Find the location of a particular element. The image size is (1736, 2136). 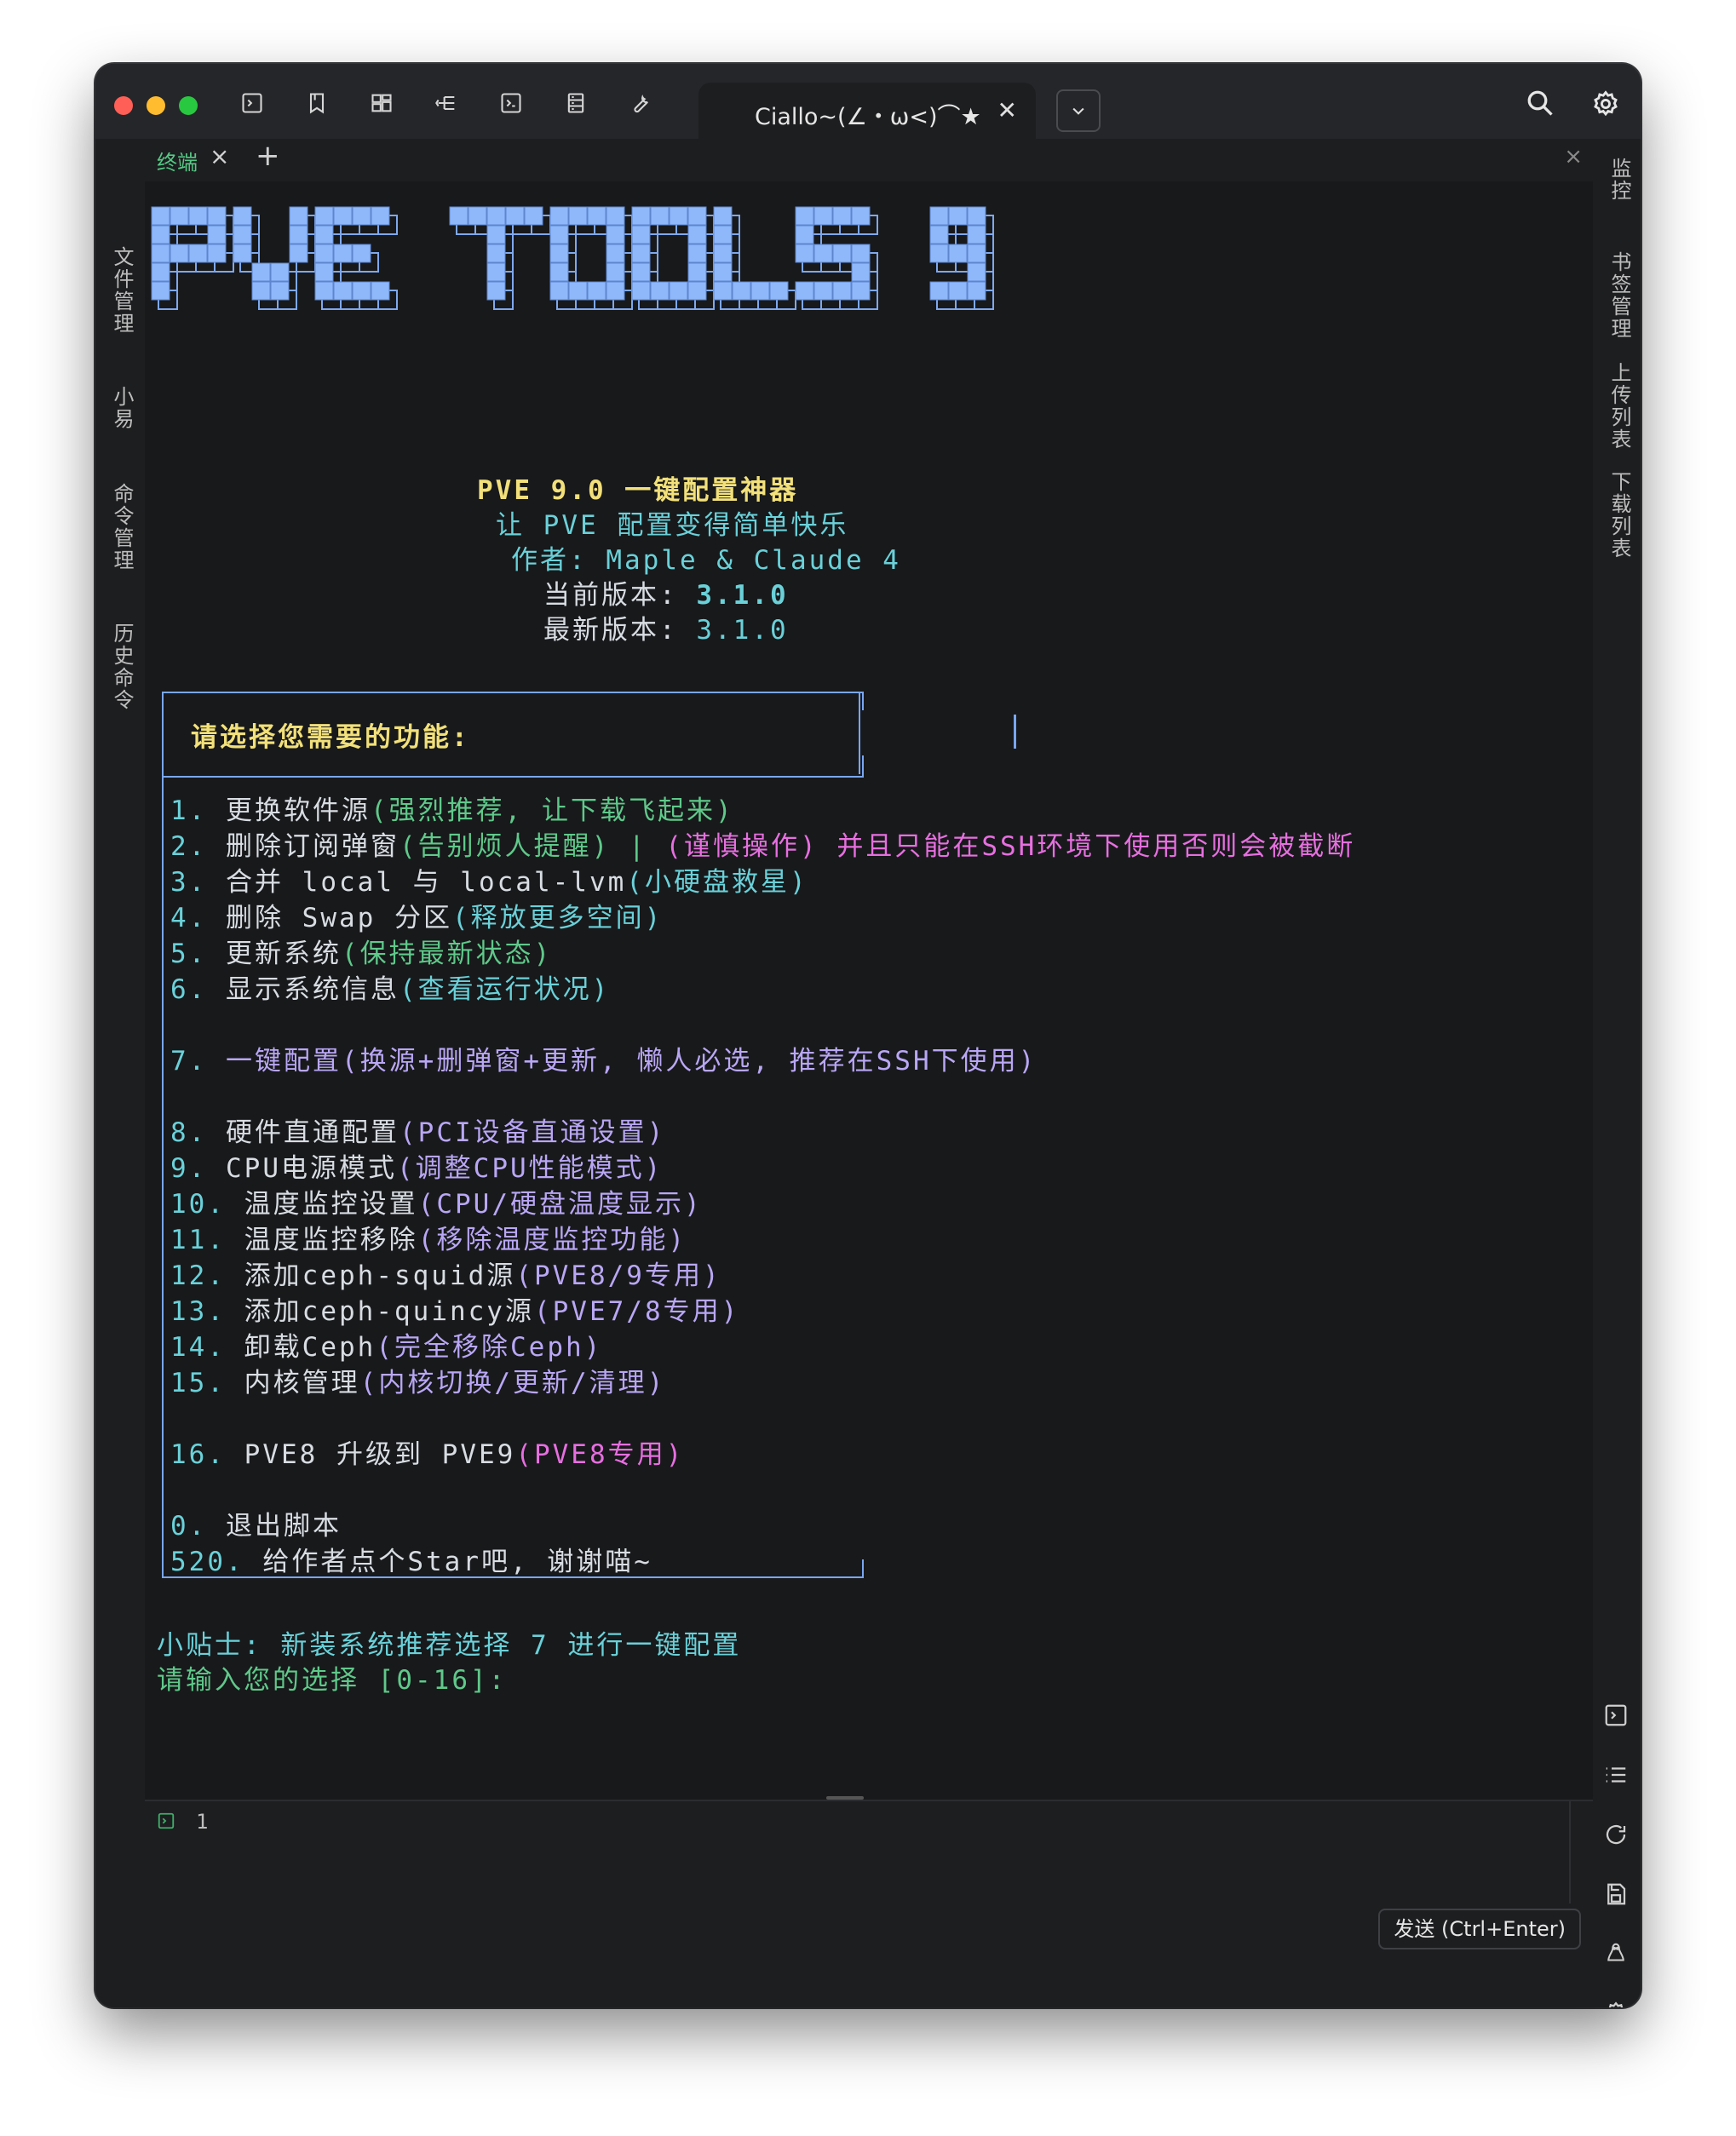

list-icon is located at coordinates (1616, 1775).